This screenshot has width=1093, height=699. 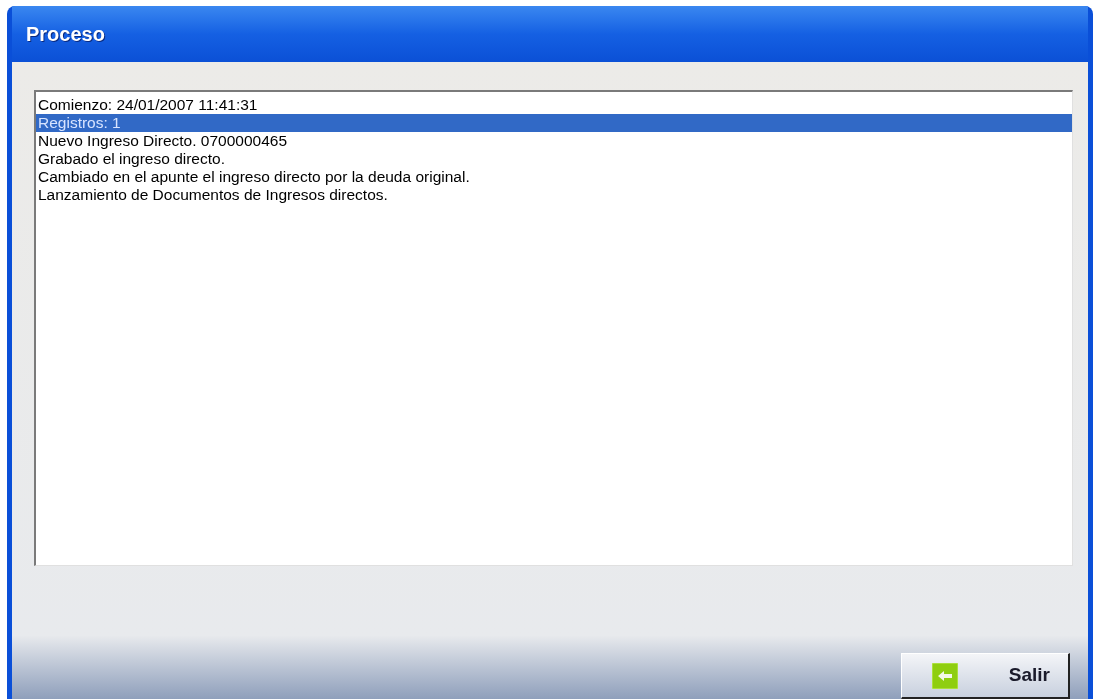 I want to click on back-arrow-icon, so click(x=945, y=675).